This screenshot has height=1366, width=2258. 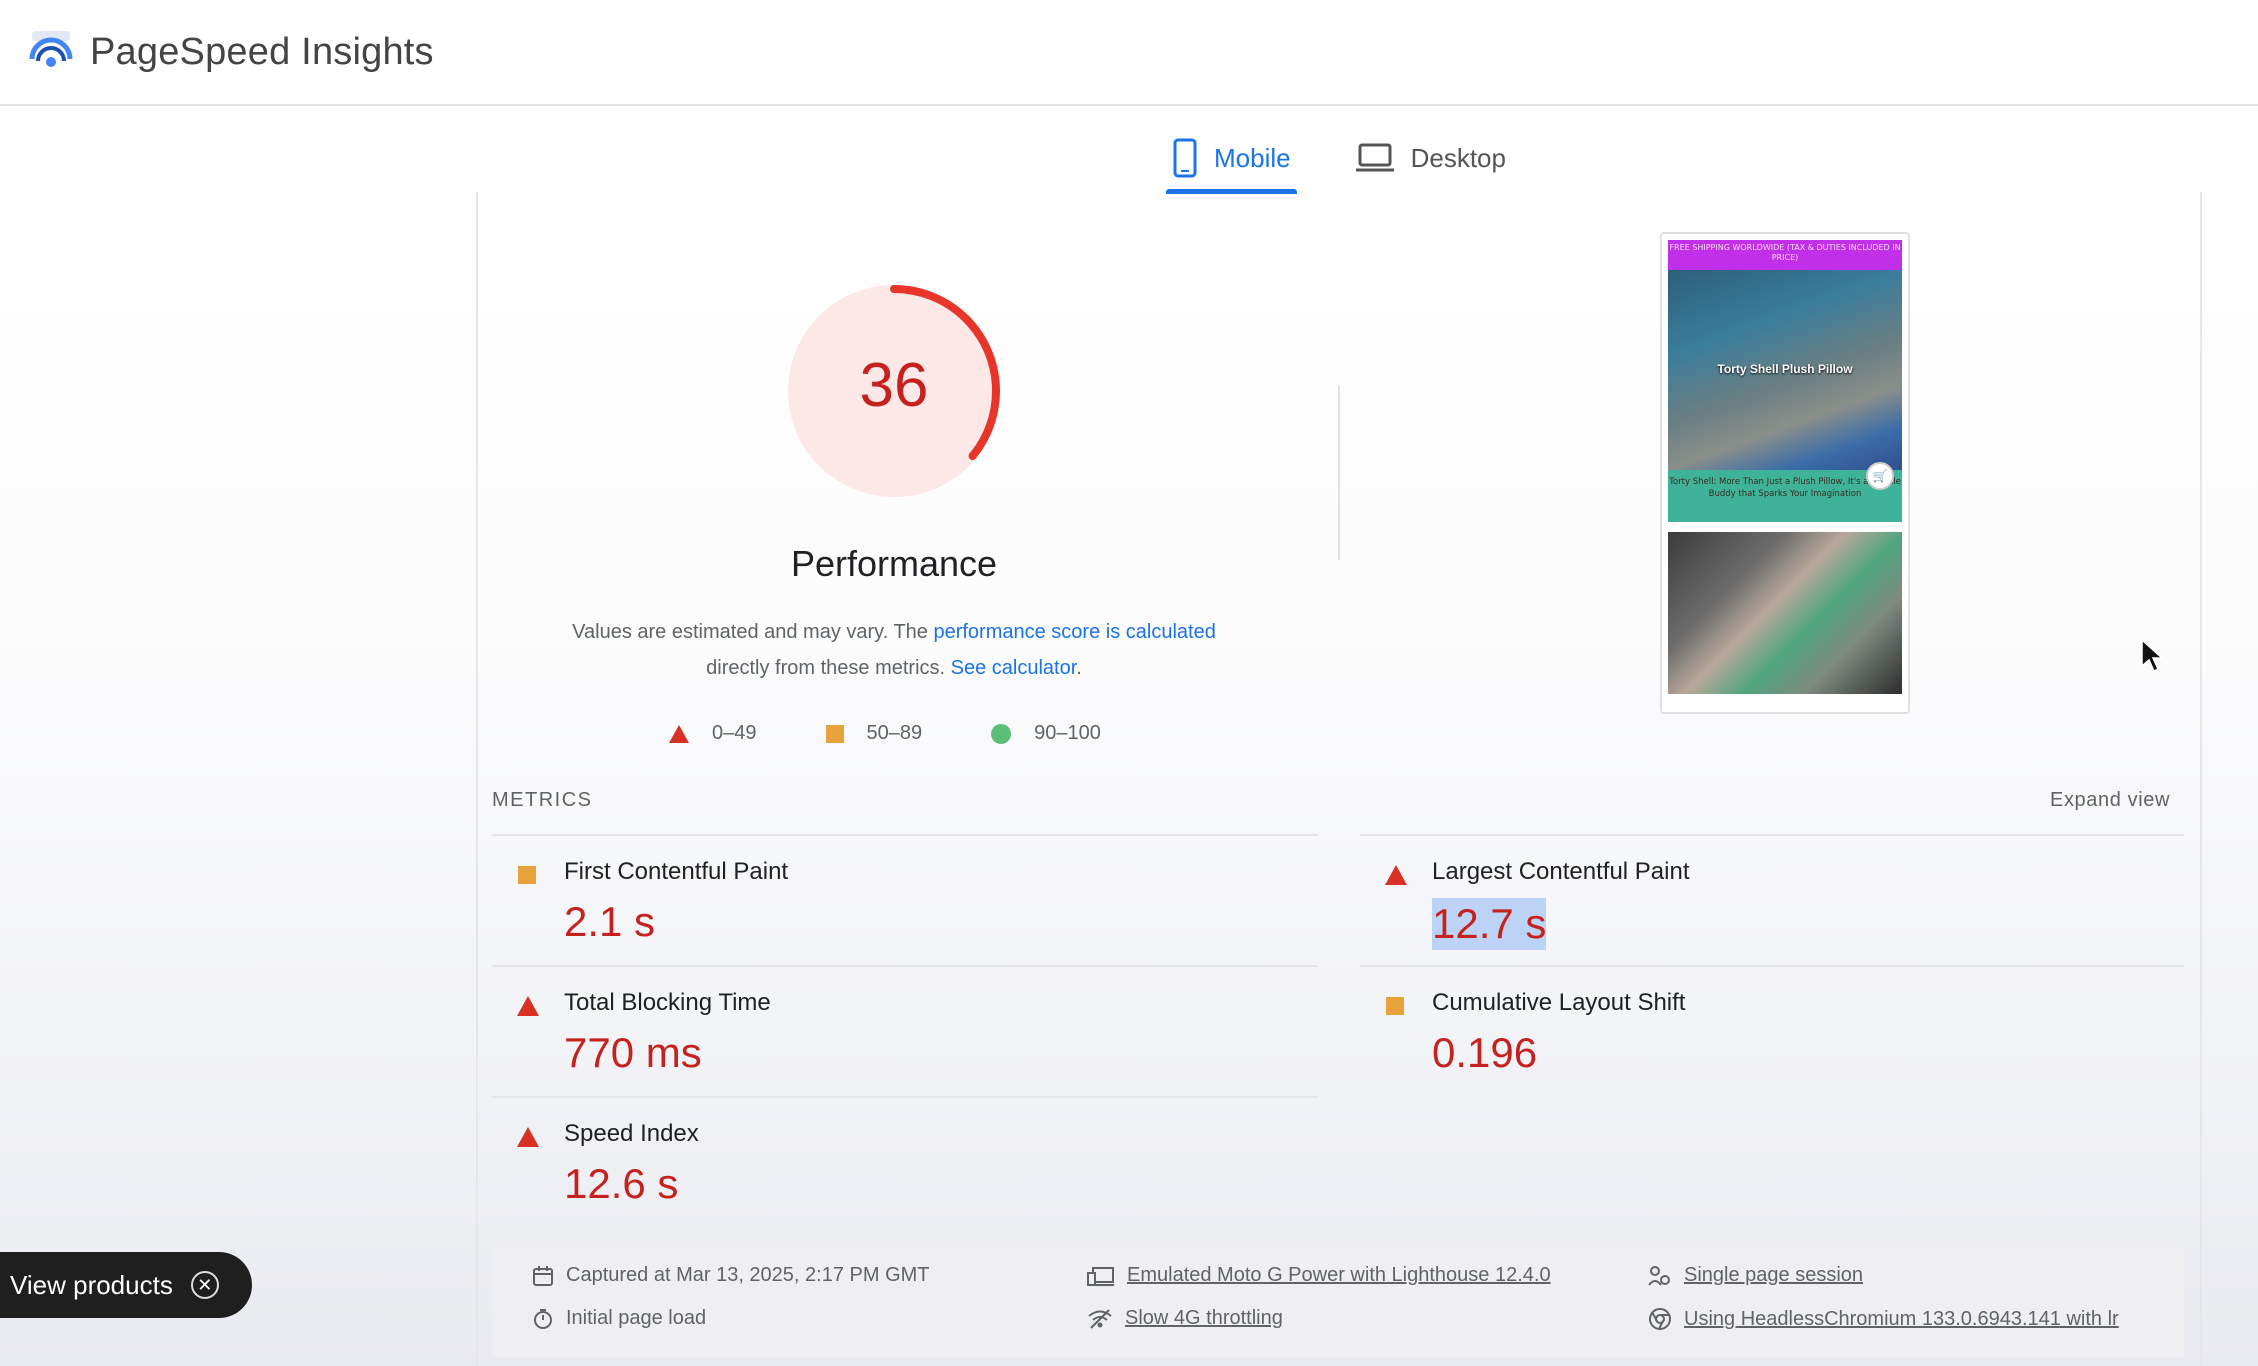 What do you see at coordinates (894, 385) in the screenshot?
I see `performance-score: 36` at bounding box center [894, 385].